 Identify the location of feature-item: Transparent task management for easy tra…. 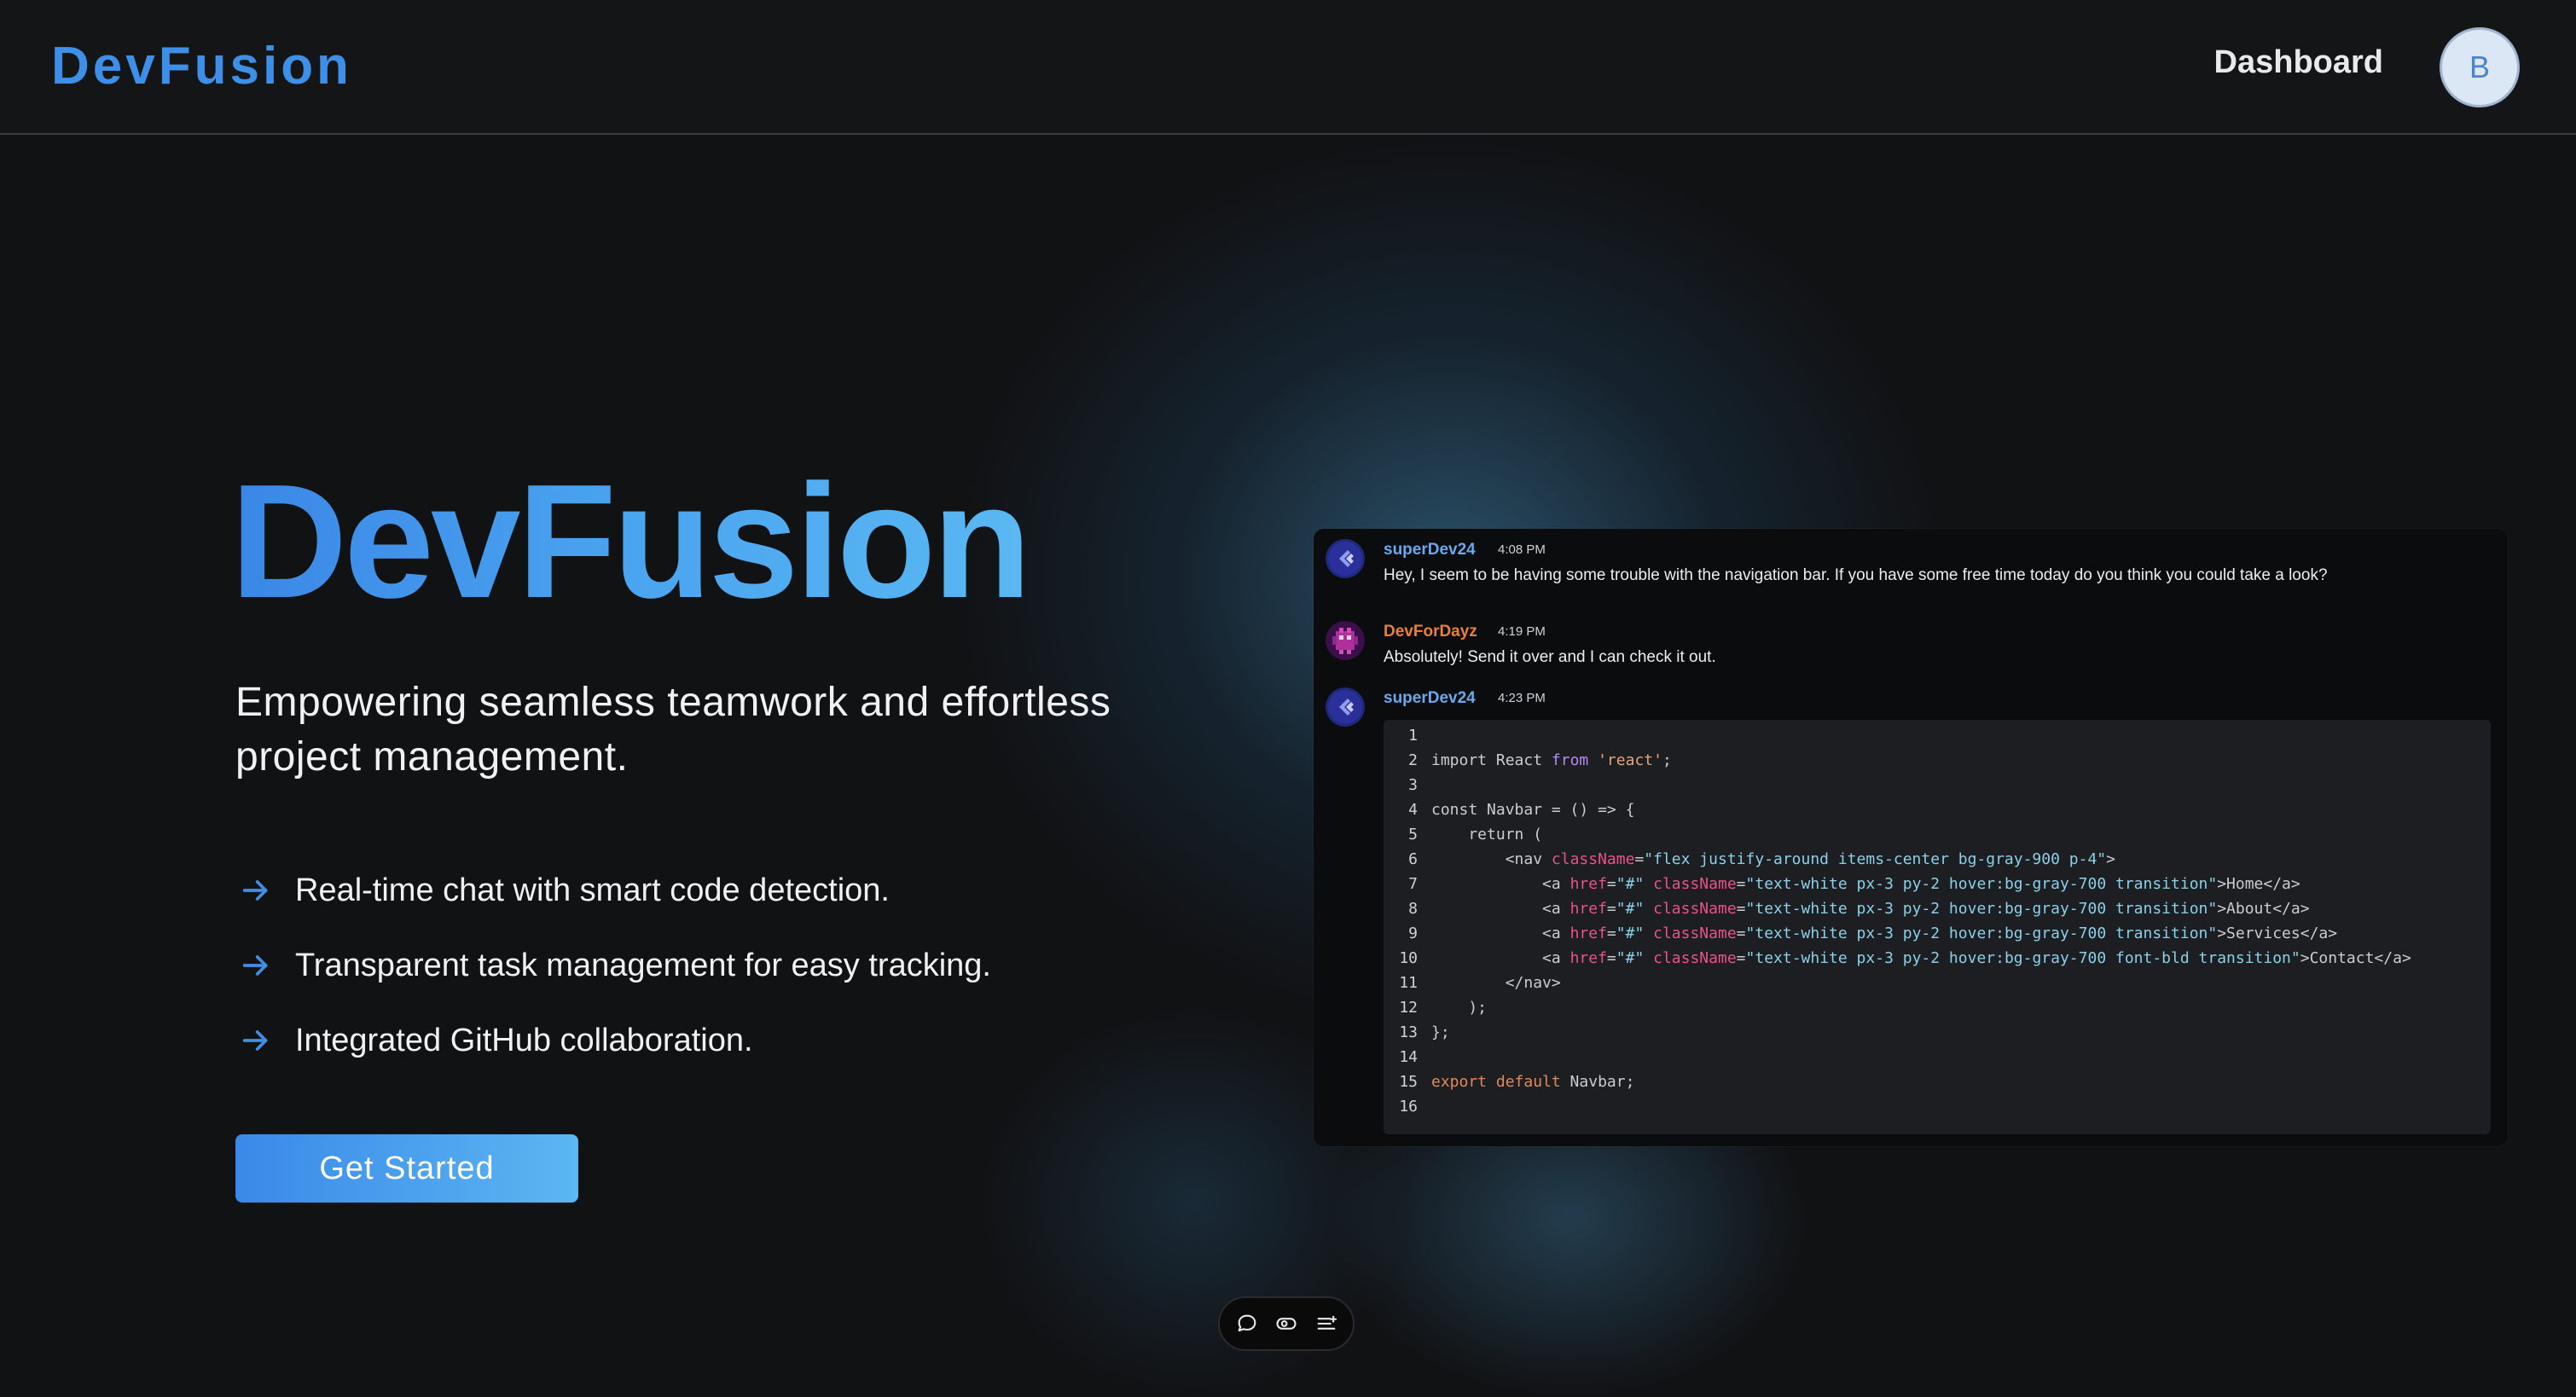
(615, 965).